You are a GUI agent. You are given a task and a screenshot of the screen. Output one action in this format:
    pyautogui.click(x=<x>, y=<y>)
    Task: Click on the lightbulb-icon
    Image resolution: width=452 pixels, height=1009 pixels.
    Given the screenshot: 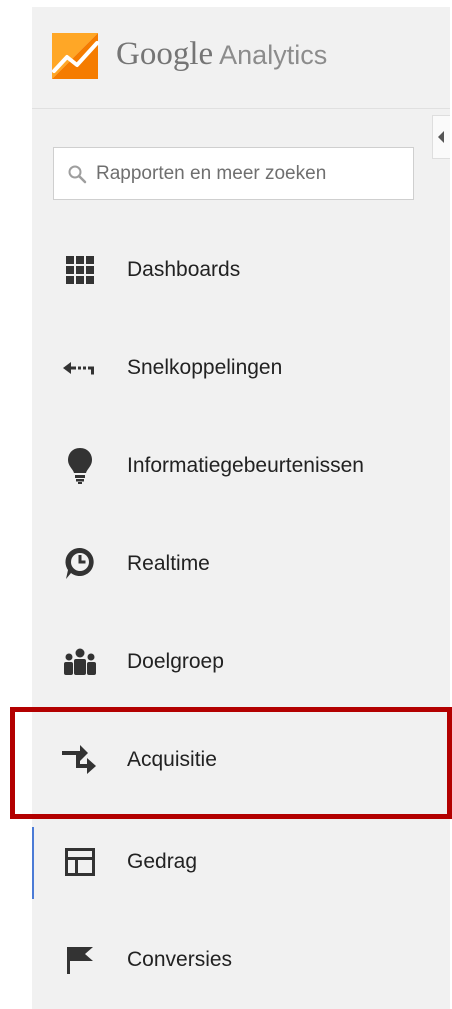 What is the action you would take?
    pyautogui.click(x=80, y=466)
    